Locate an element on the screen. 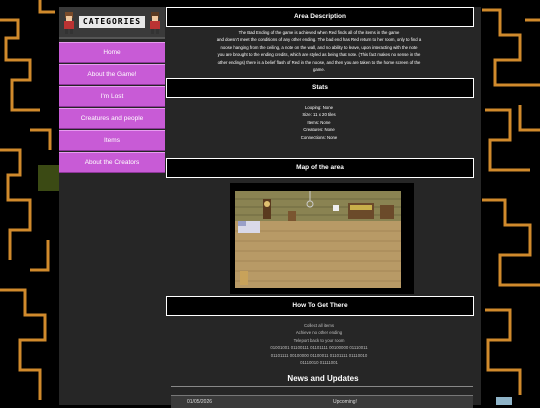  side-tile-decoration is located at coordinates (48, 178).